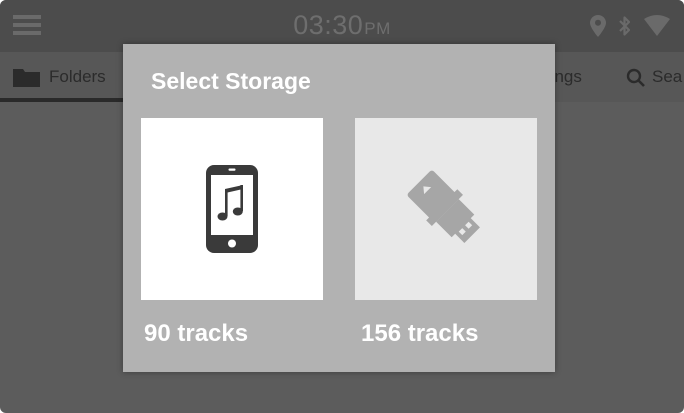 The height and width of the screenshot is (413, 684). I want to click on phone-music-icon, so click(232, 209).